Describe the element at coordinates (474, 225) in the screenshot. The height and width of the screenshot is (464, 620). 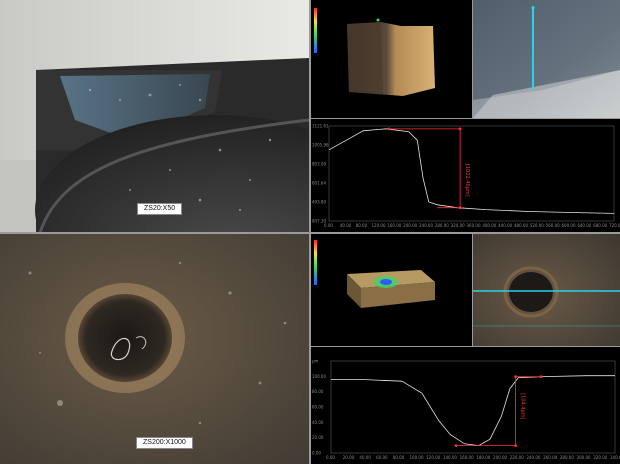
I see `x-tick-label: 360.00` at that location.